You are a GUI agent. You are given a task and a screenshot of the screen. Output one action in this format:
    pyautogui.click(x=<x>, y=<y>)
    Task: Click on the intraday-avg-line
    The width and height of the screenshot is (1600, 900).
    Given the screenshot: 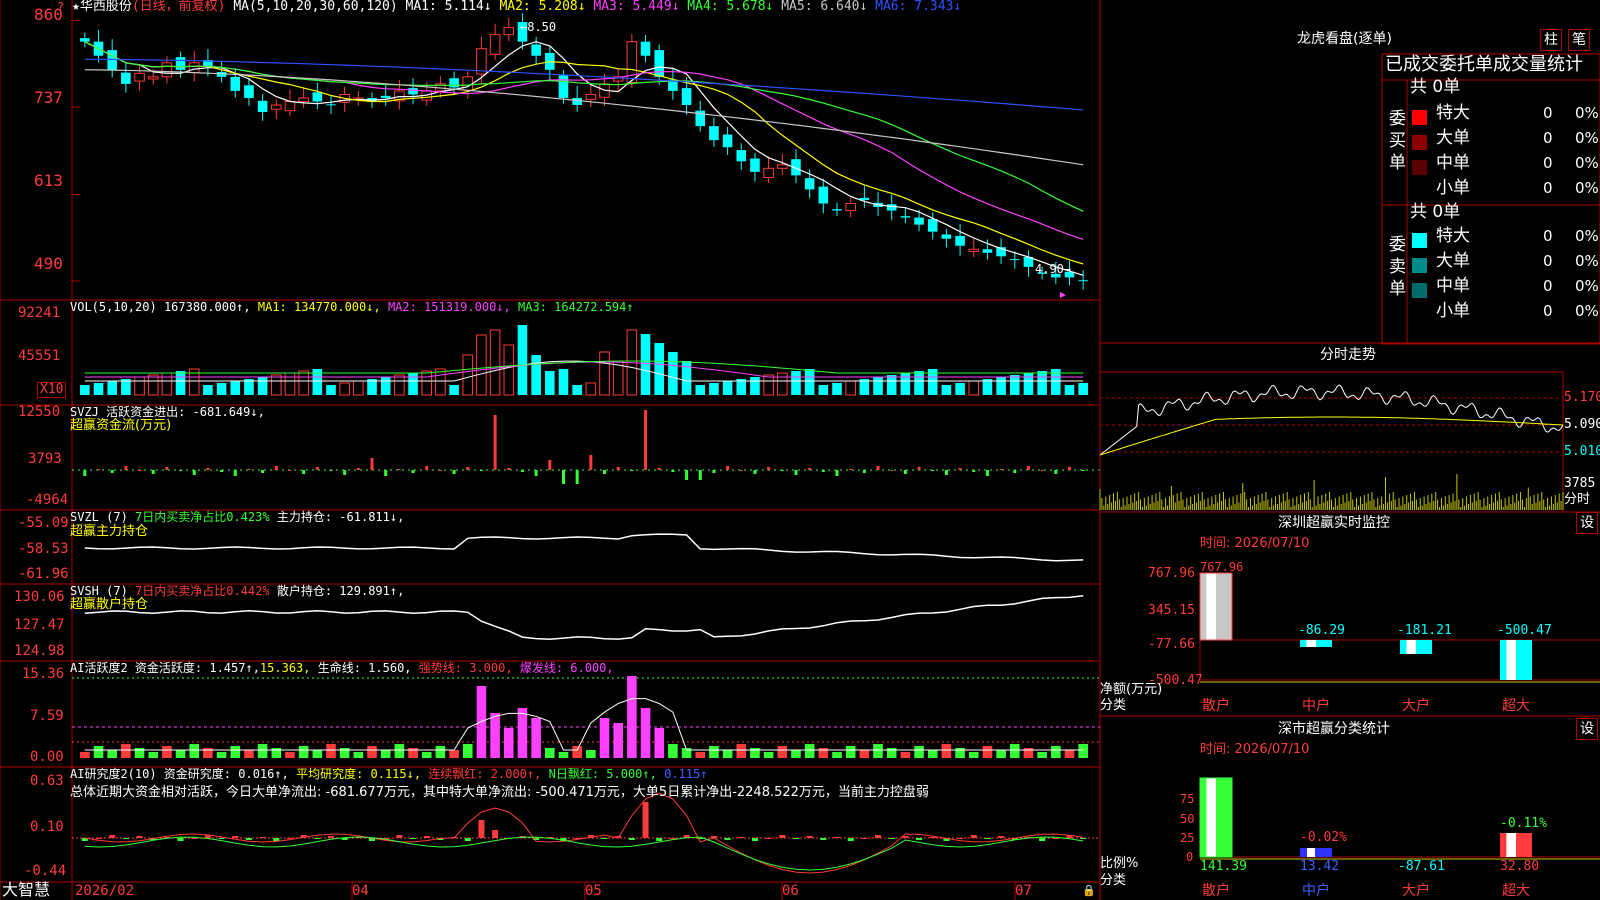 What is the action you would take?
    pyautogui.click(x=1331, y=436)
    